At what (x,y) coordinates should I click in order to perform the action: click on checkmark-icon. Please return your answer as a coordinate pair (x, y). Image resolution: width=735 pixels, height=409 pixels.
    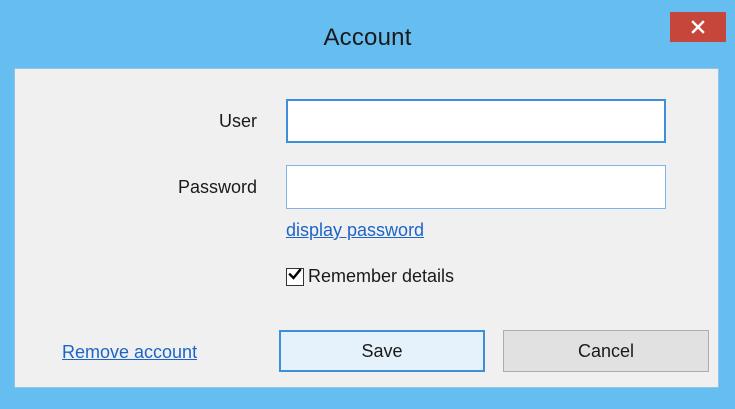
    Looking at the image, I should click on (295, 276).